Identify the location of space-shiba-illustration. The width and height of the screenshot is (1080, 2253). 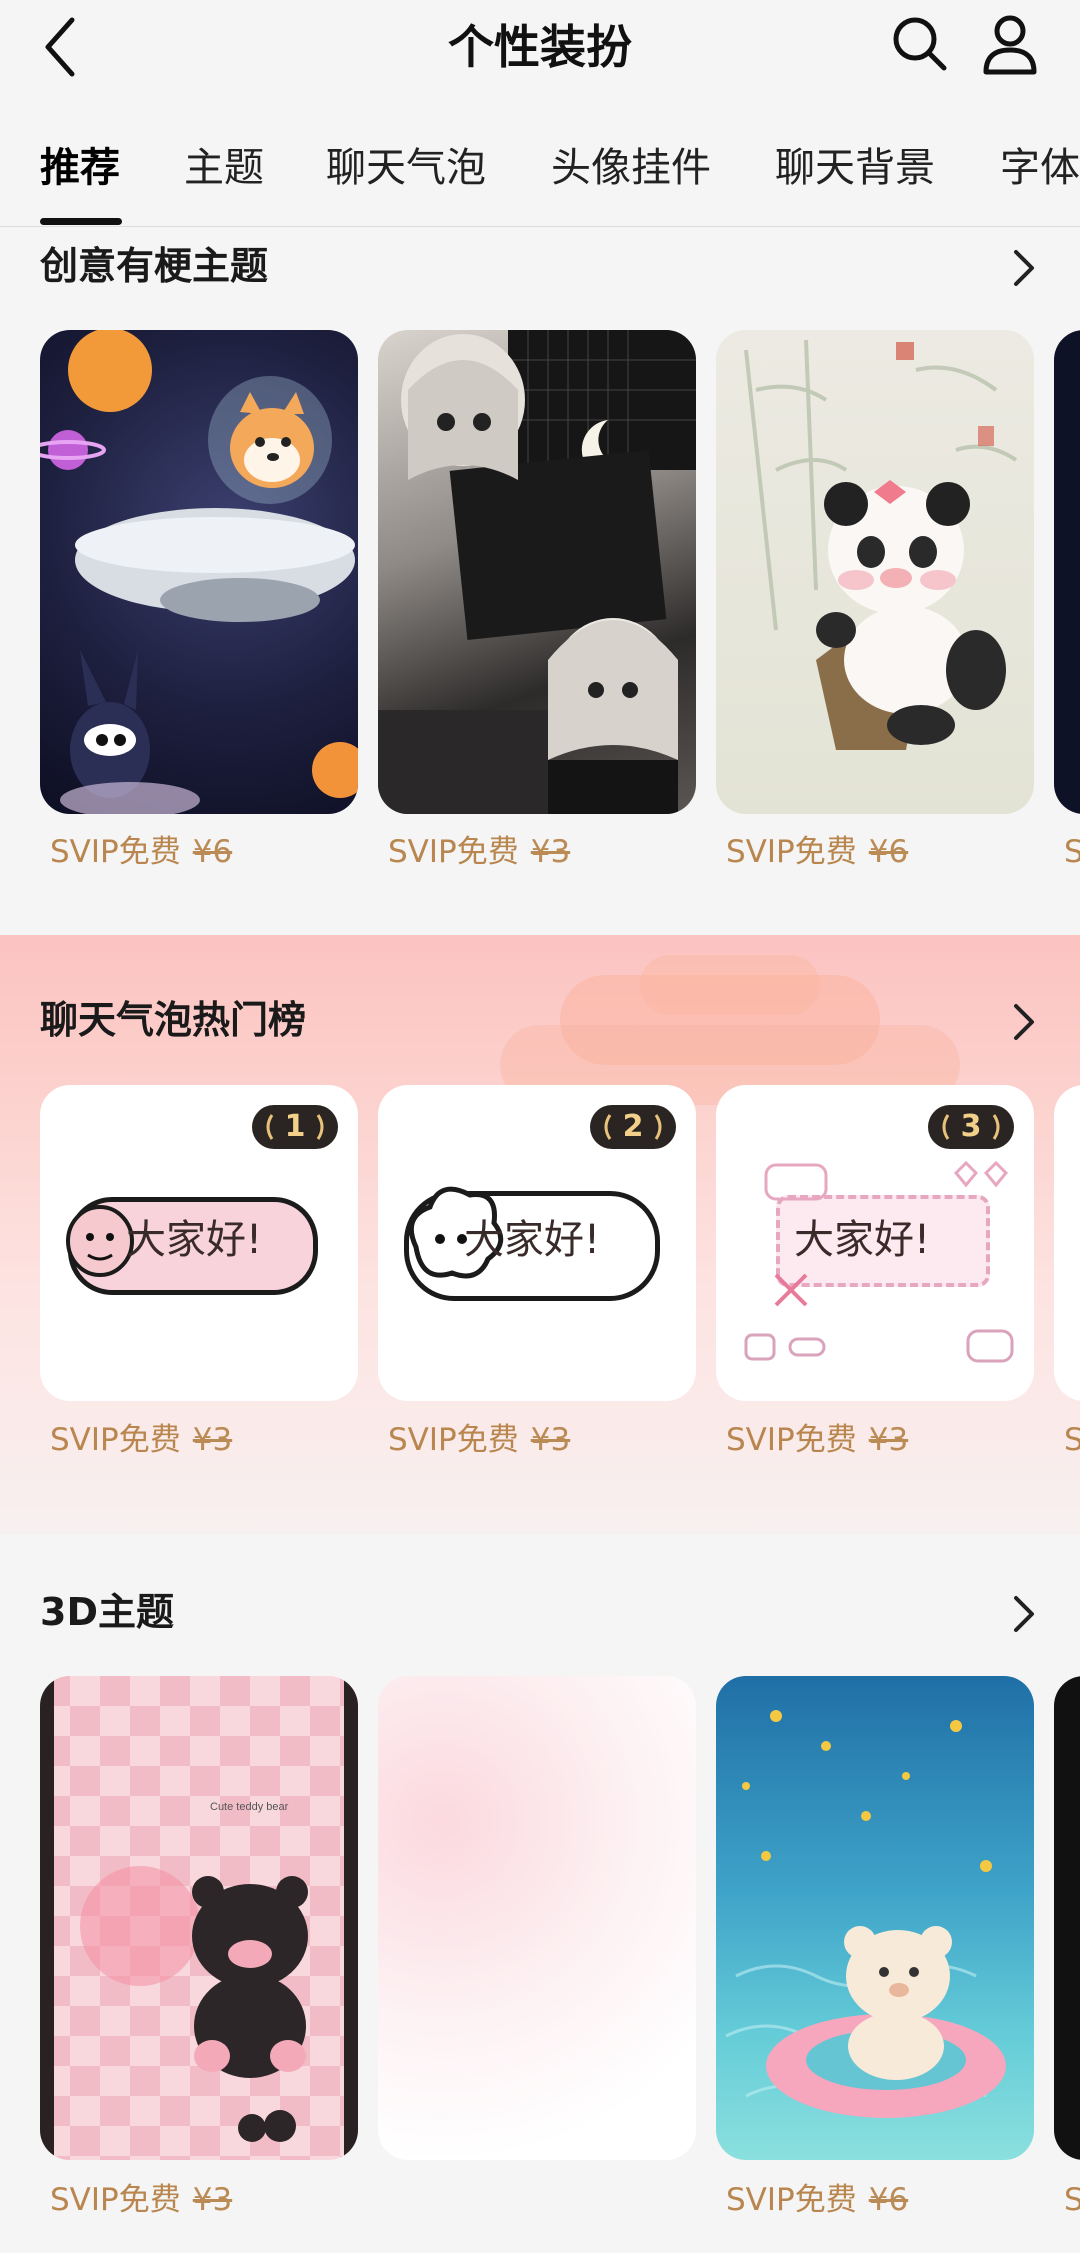
(199, 572).